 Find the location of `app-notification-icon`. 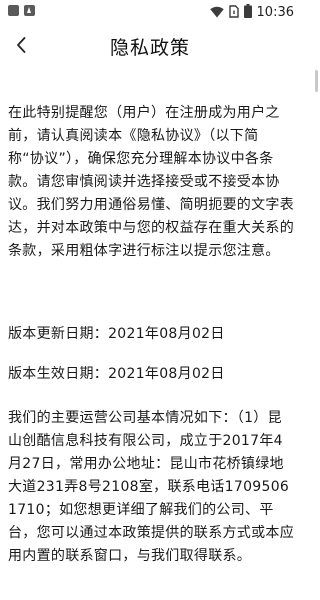

app-notification-icon is located at coordinates (13, 10).